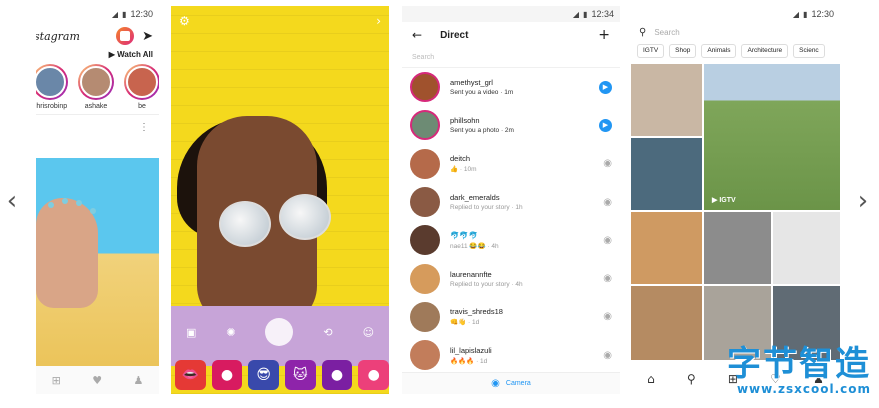  I want to click on thread-name: phillsohn, so click(465, 121).